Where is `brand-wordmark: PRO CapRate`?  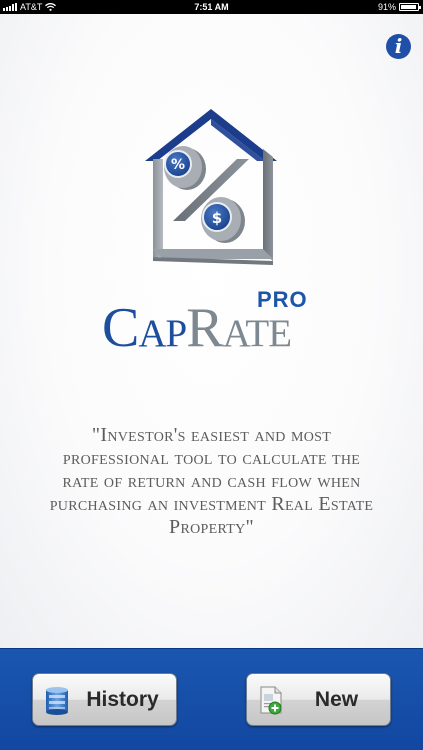 brand-wordmark: PRO CapRate is located at coordinates (212, 326).